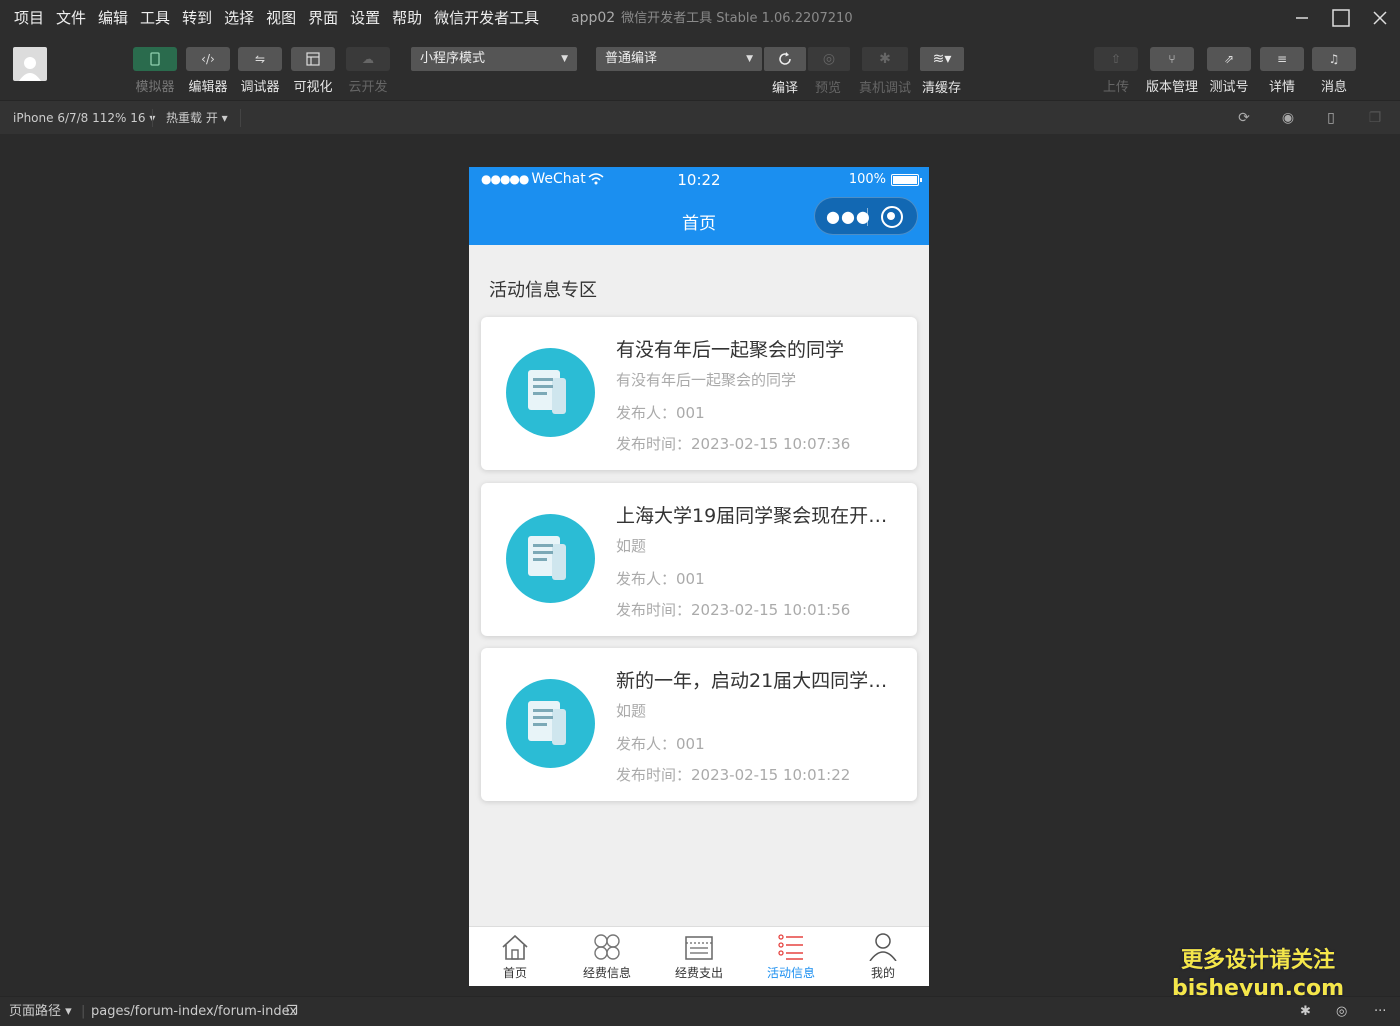  Describe the element at coordinates (700, 117) in the screenshot. I see `simulator-bar: iPhone 6/7/8 112% 16 ▾ 热重载 开 ▾ ⟳ ◉ ▯ ❐` at that location.